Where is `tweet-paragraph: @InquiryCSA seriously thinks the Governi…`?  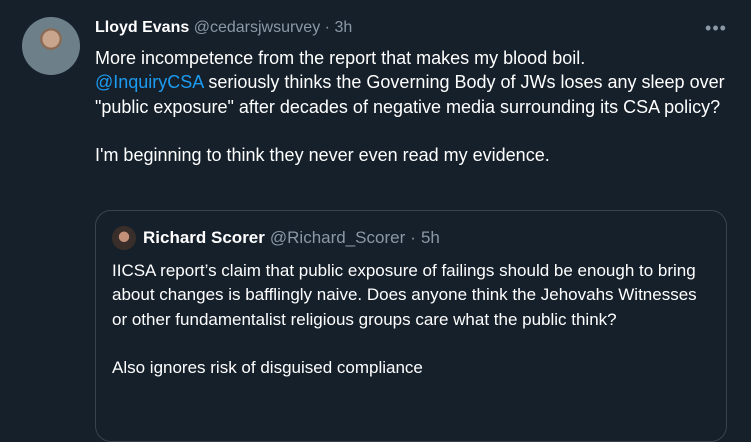 tweet-paragraph: @InquiryCSA seriously thinks the Governi… is located at coordinates (415, 94).